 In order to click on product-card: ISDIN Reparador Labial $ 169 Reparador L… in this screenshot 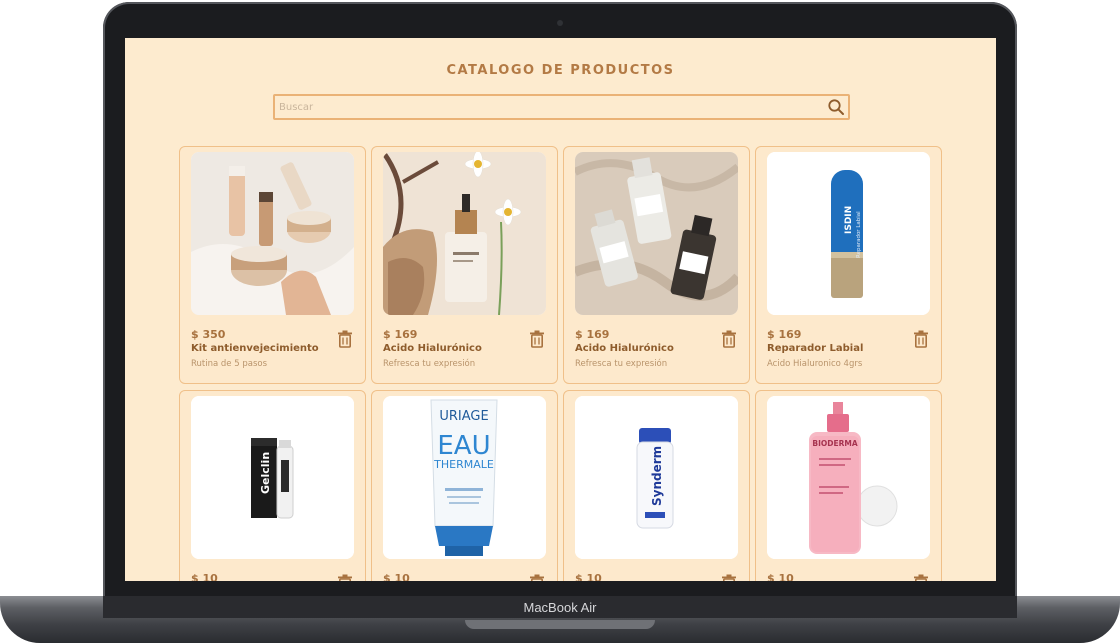, I will do `click(848, 265)`.